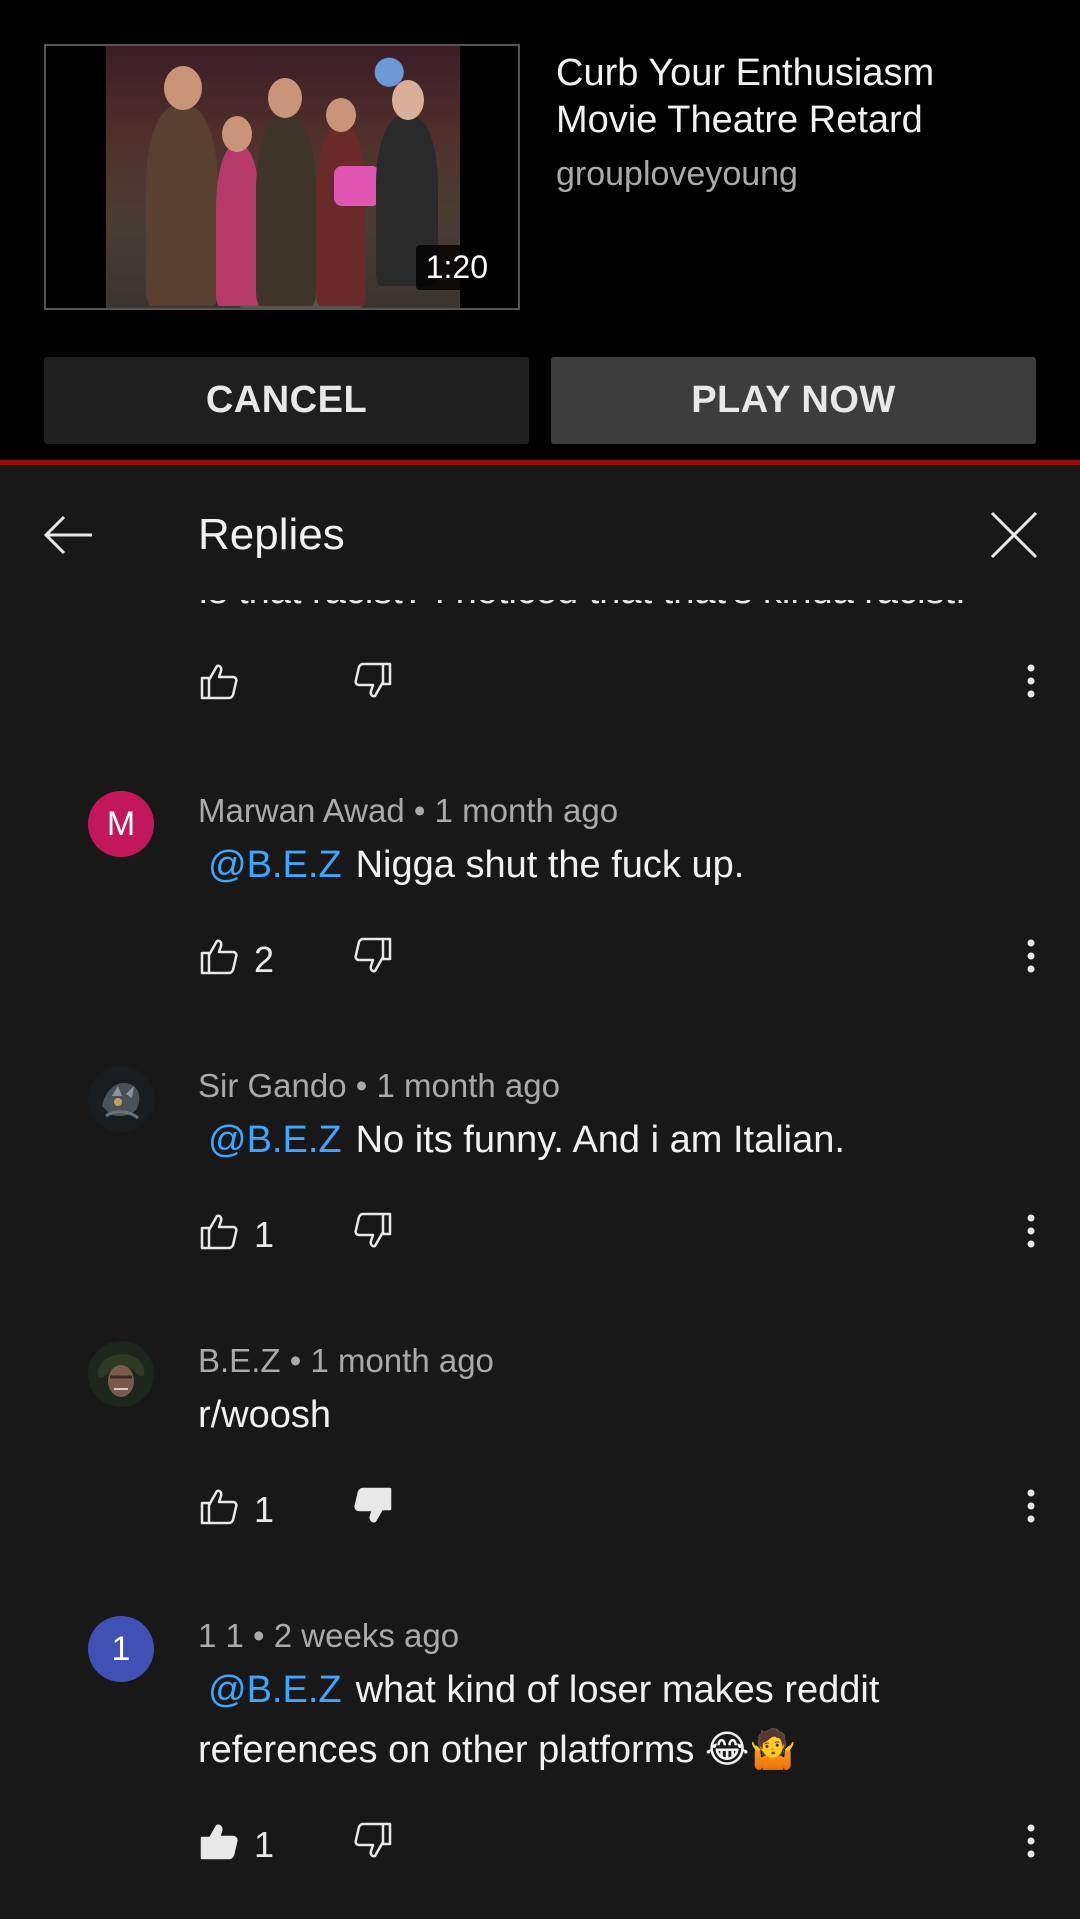 The height and width of the screenshot is (1919, 1080). I want to click on dislike-filled-icon, so click(373, 1506).